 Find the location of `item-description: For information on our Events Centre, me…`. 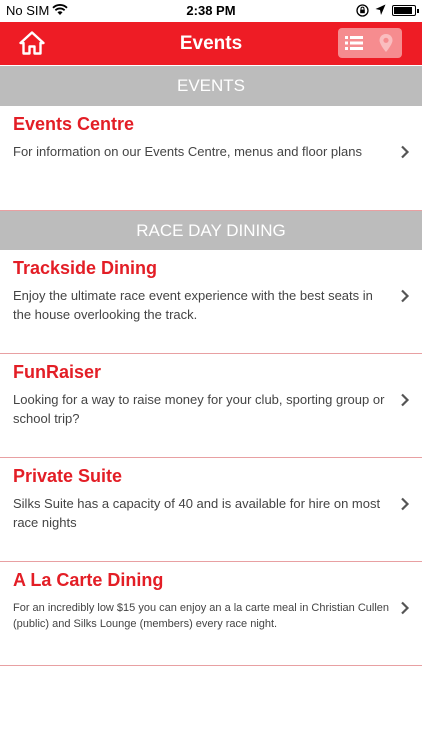

item-description: For information on our Events Centre, me… is located at coordinates (188, 151).